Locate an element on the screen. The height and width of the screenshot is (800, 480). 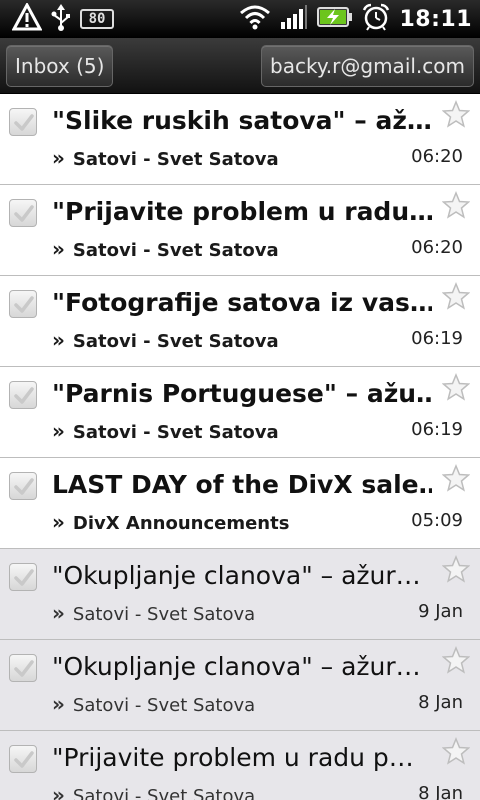
clock-time: 18:11 is located at coordinates (435, 19).